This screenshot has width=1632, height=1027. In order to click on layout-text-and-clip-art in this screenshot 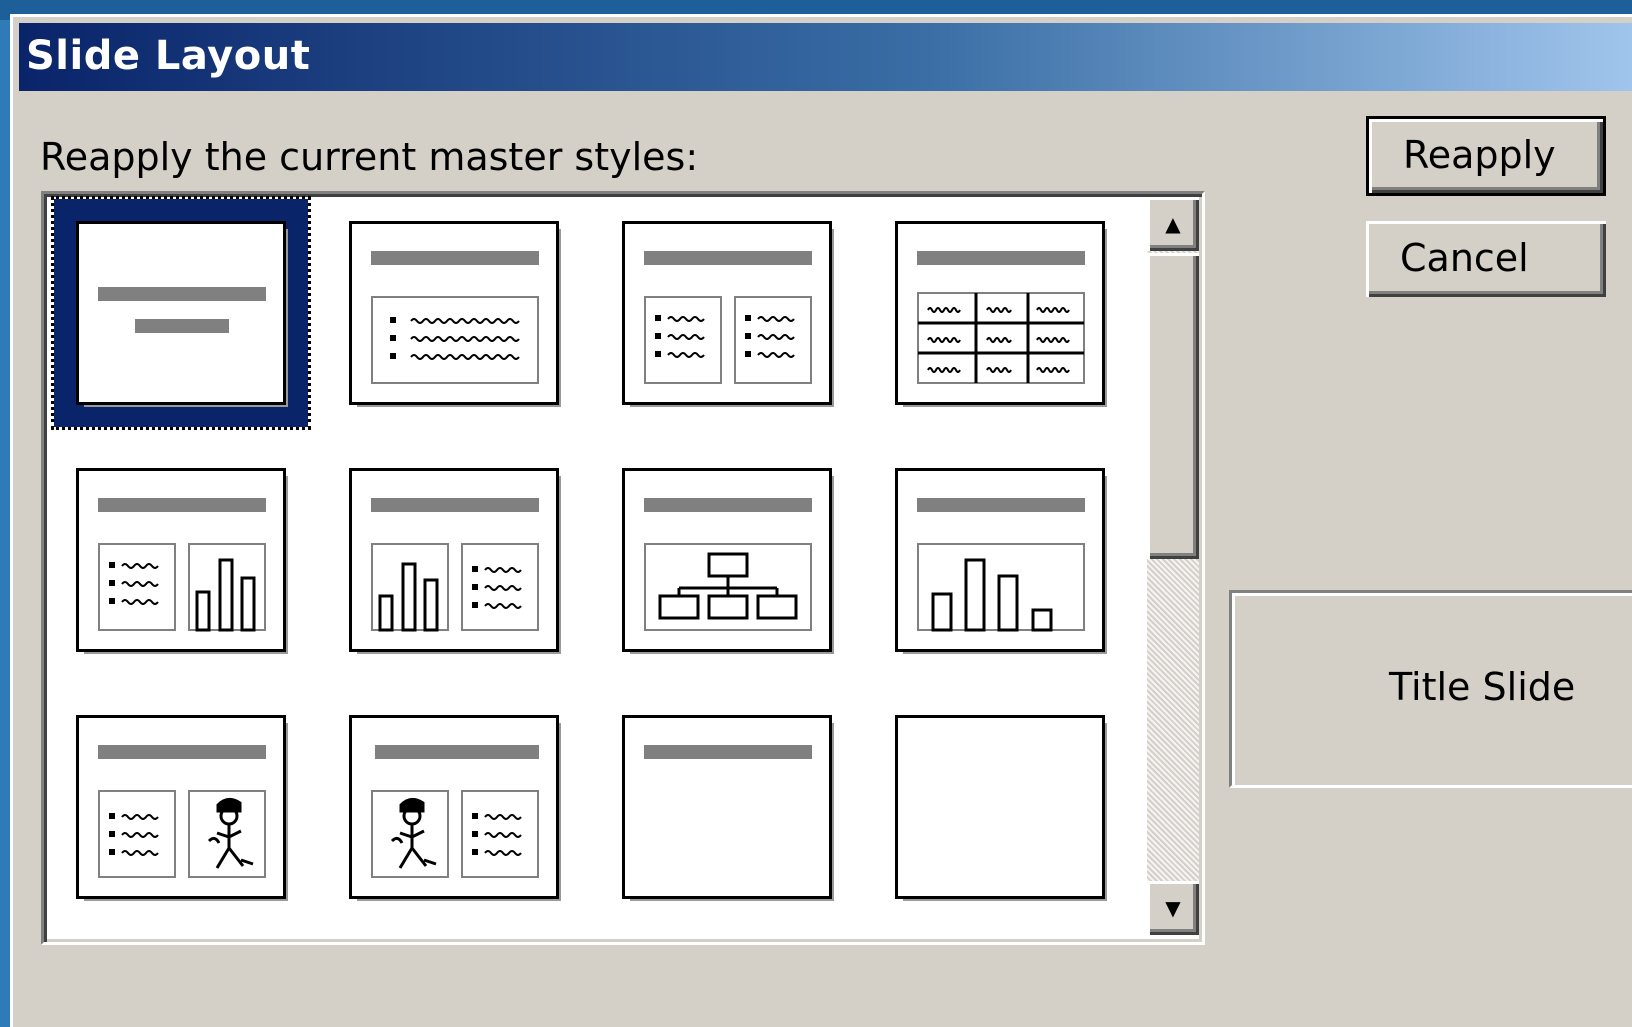, I will do `click(182, 808)`.